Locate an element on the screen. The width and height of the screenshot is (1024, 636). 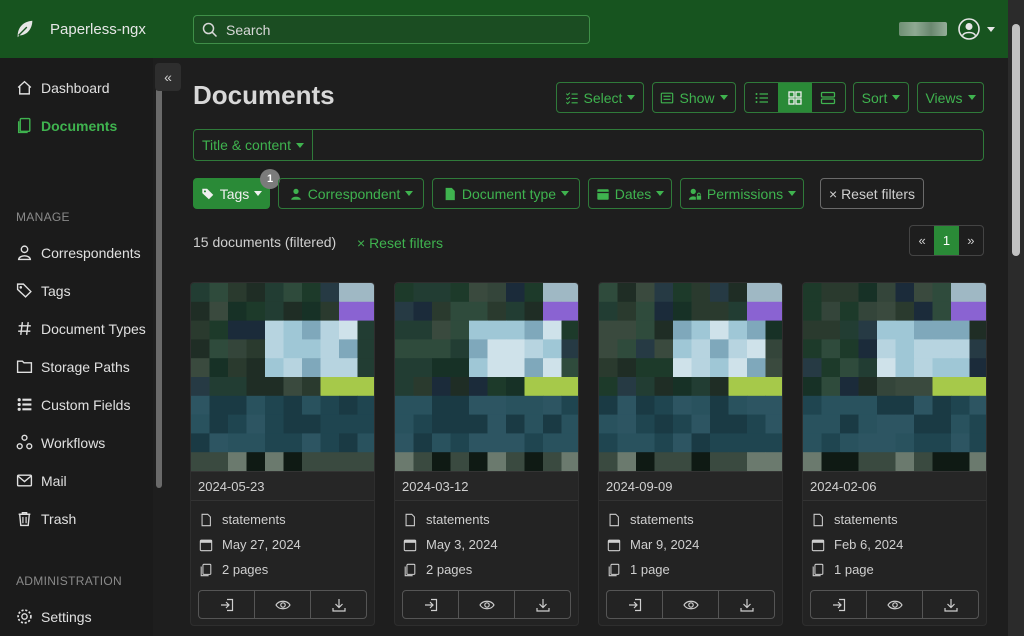
select-dropdown-button: Select is located at coordinates (600, 97).